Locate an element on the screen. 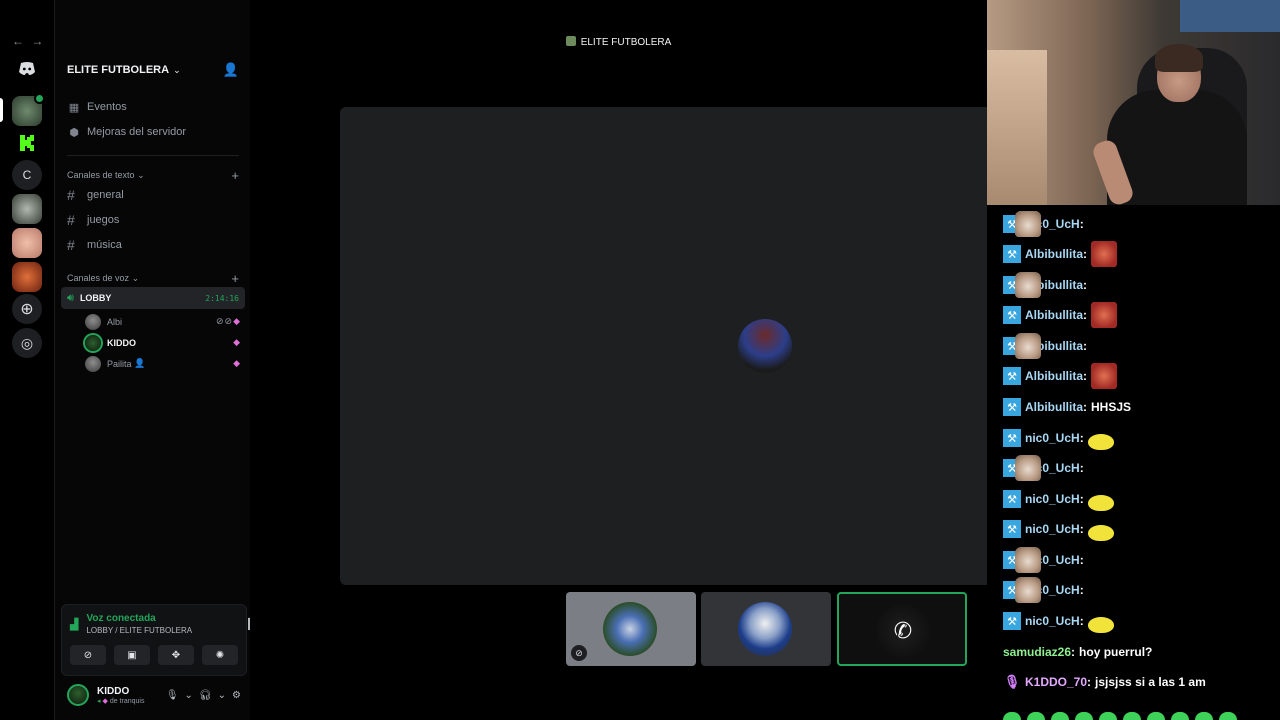  server-name: ELITE FUTBOLERA is located at coordinates (118, 70).